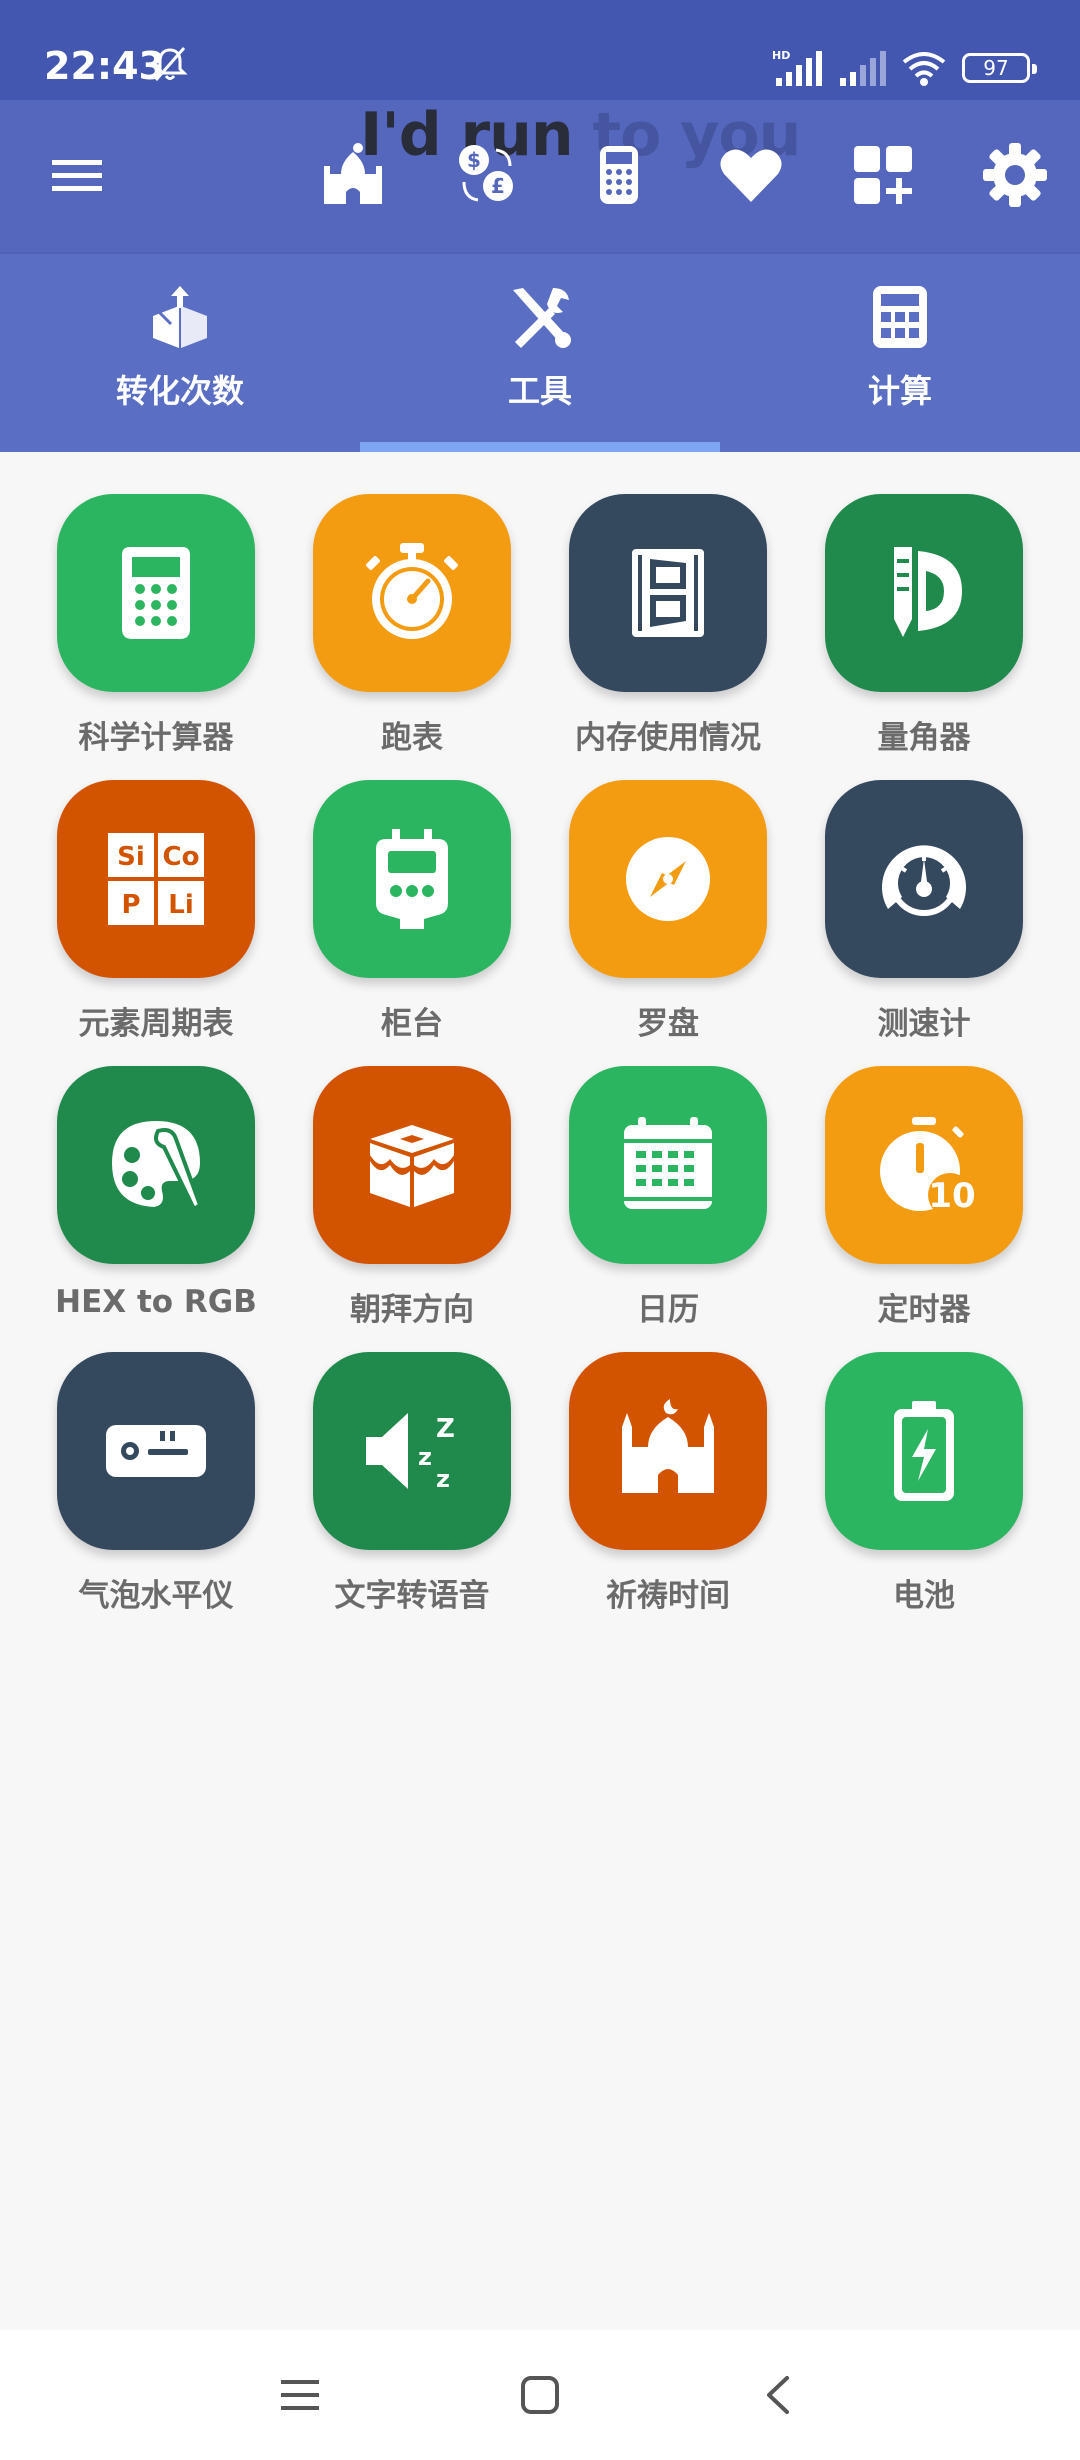 The width and height of the screenshot is (1080, 2460). Describe the element at coordinates (751, 175) in the screenshot. I see `heart-icon` at that location.